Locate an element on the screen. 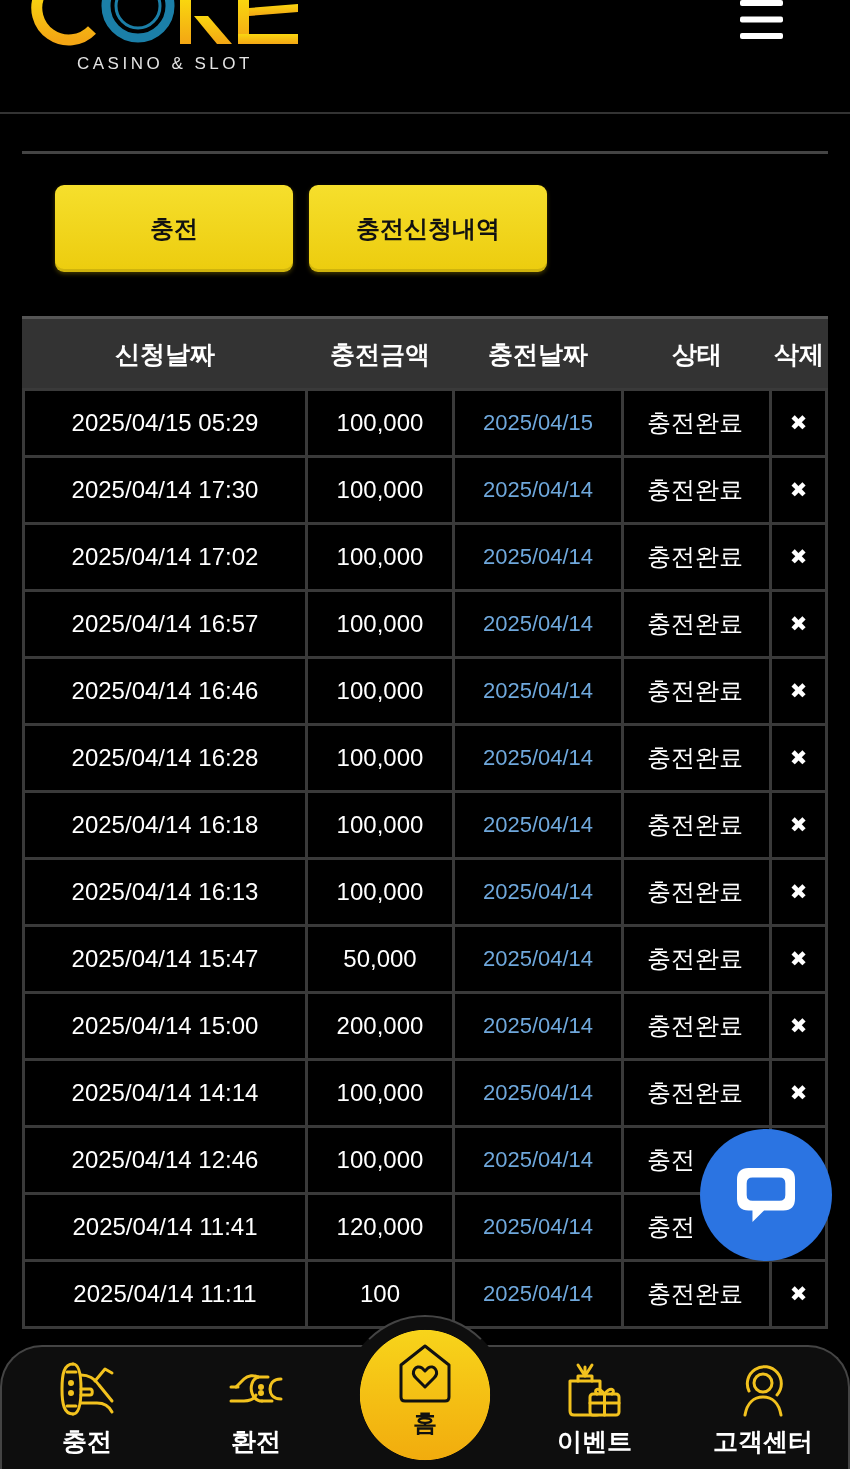 The width and height of the screenshot is (850, 1469). table-cell: 2025/04/14 12:46 is located at coordinates (165, 1160).